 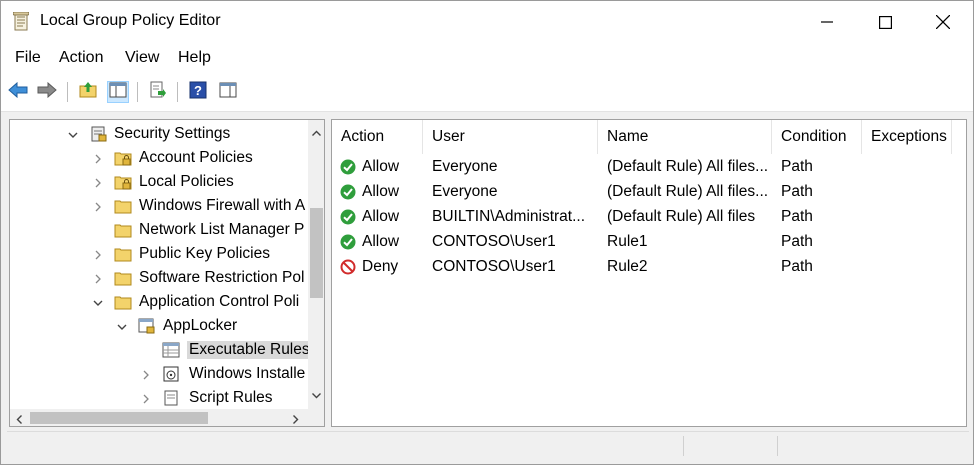 What do you see at coordinates (494, 266) in the screenshot?
I see `cell-user: CONTOSO\User1` at bounding box center [494, 266].